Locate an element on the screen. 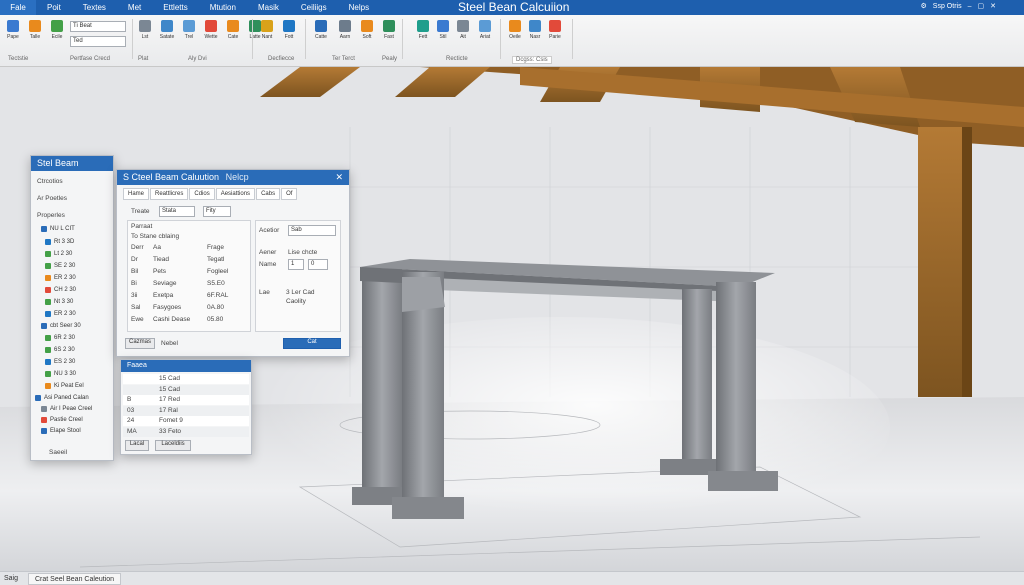 This screenshot has height=585, width=1024. menu-item-textes: Textes is located at coordinates (94, 7).